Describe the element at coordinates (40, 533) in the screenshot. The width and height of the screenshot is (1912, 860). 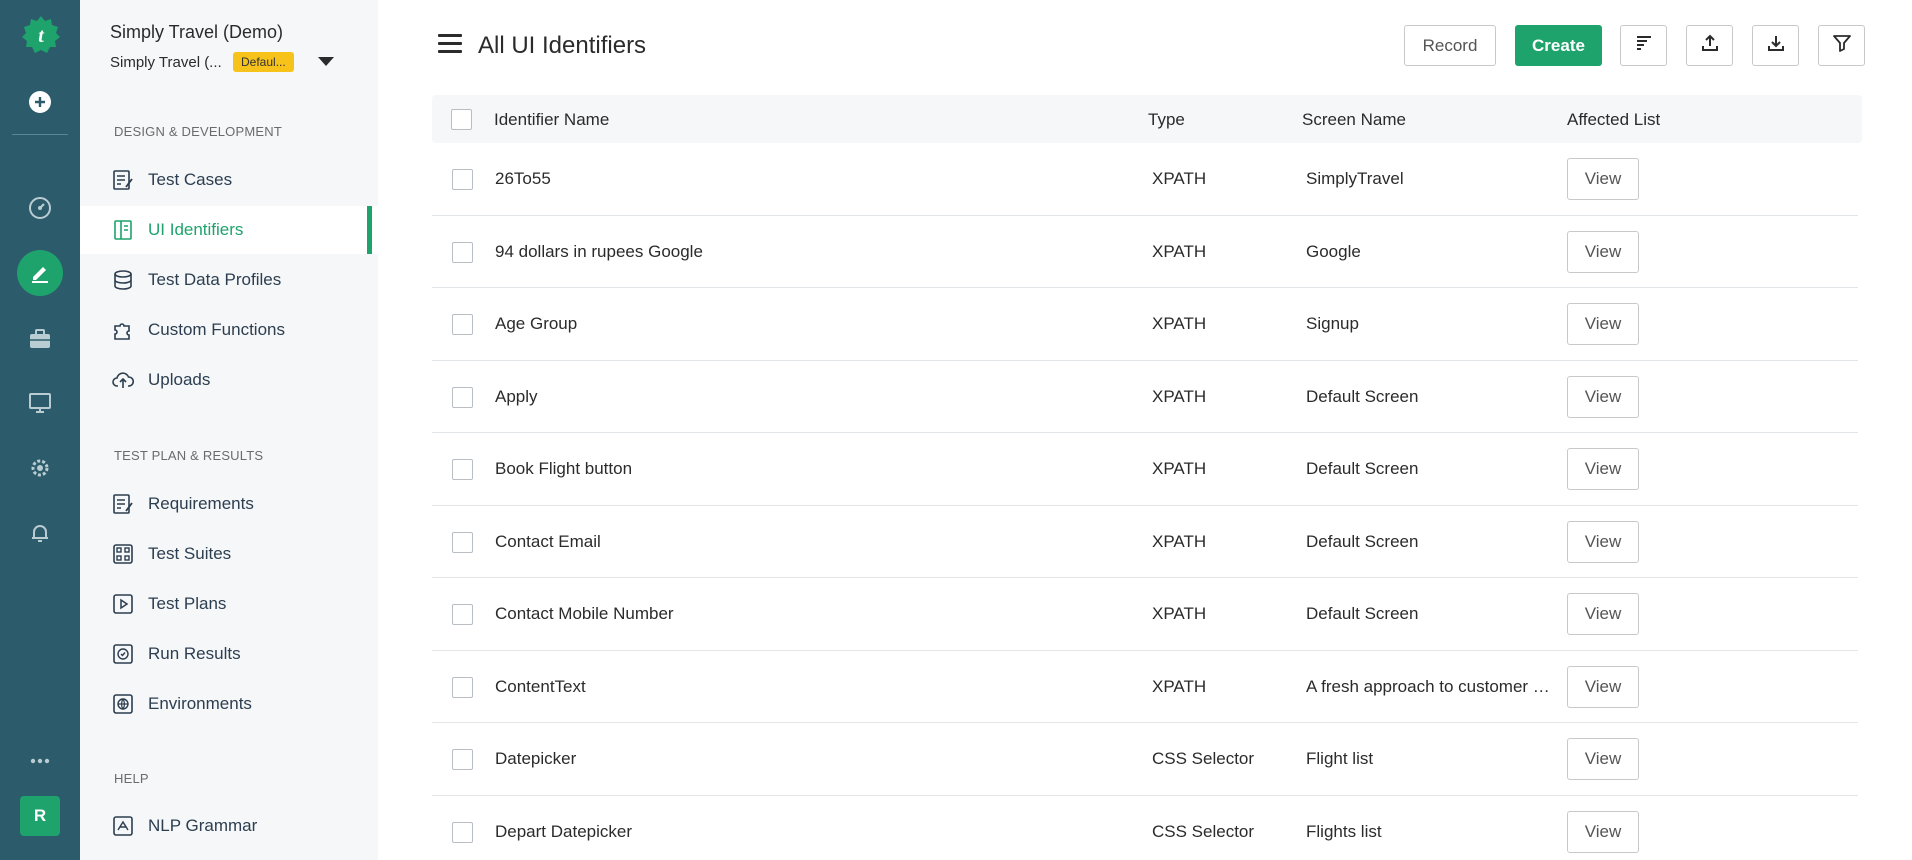
I see `bell-icon` at that location.